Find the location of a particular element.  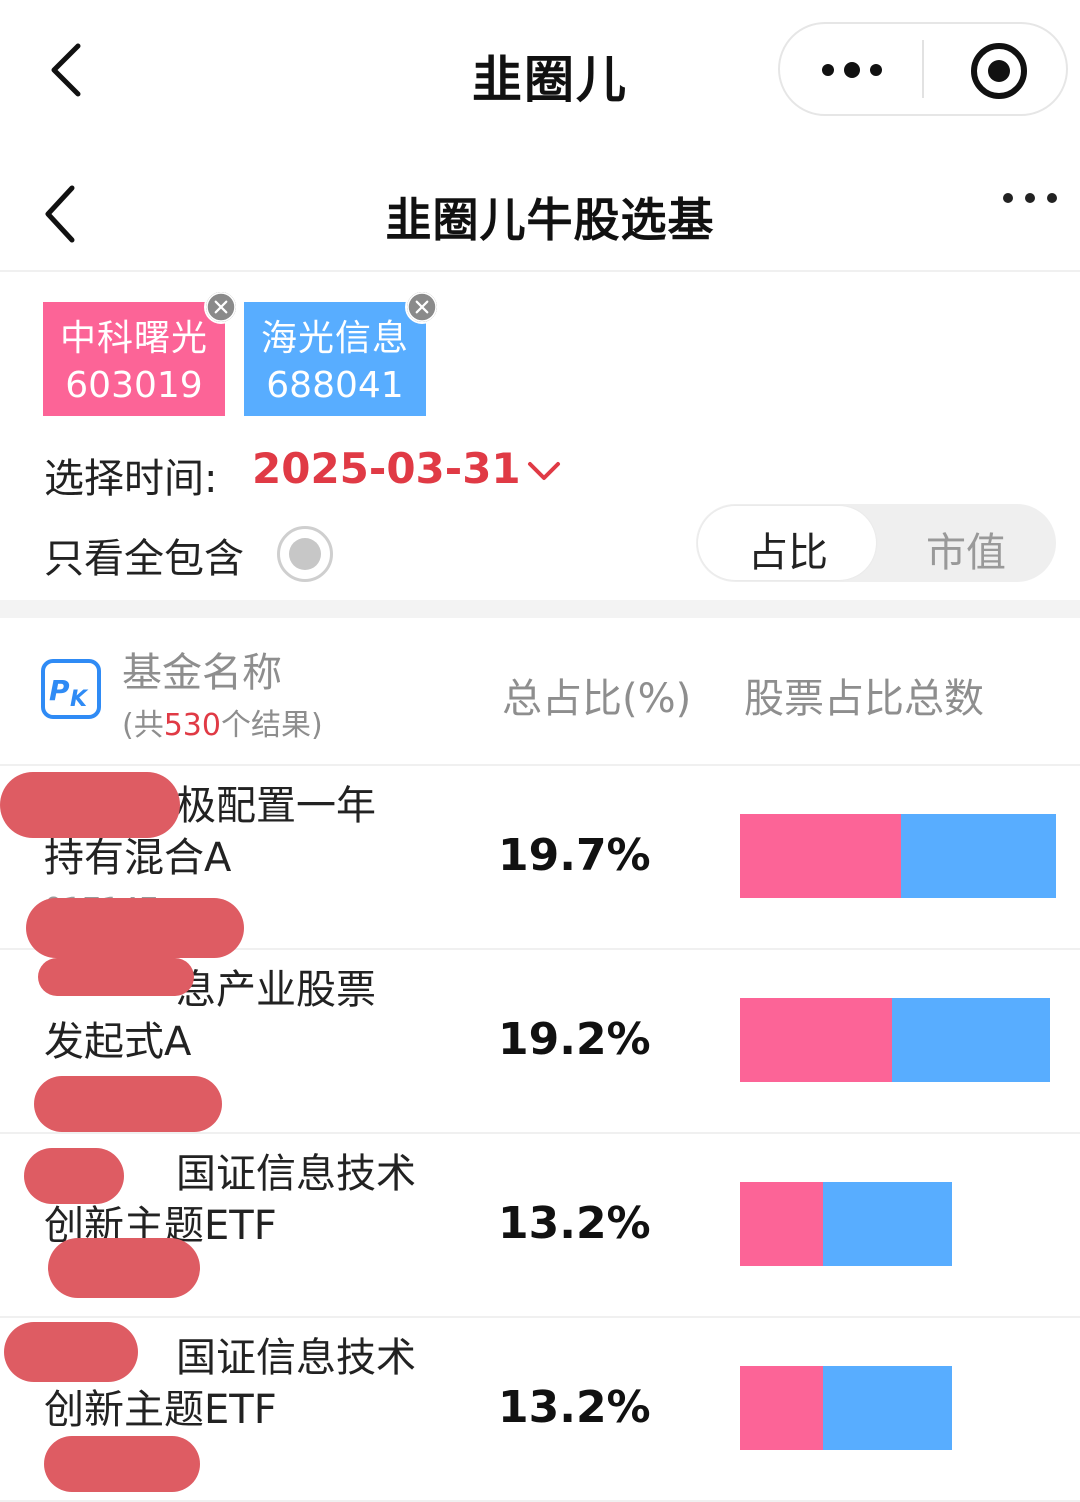

capsule-divider is located at coordinates (923, 69).